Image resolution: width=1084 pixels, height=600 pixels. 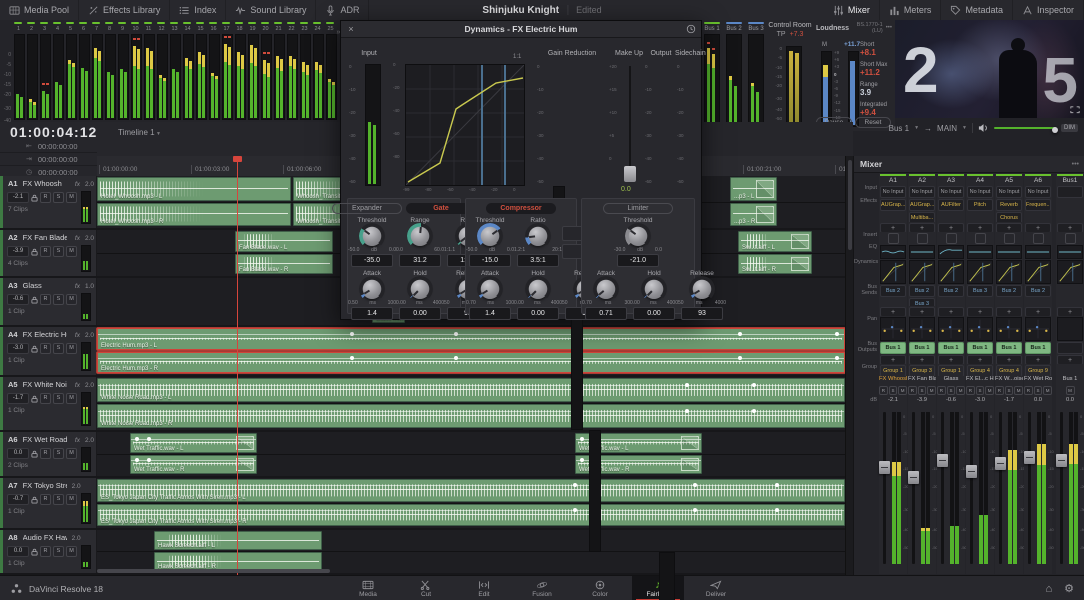 What do you see at coordinates (947, 128) in the screenshot?
I see `monitor-dest-select: MAIN` at bounding box center [947, 128].